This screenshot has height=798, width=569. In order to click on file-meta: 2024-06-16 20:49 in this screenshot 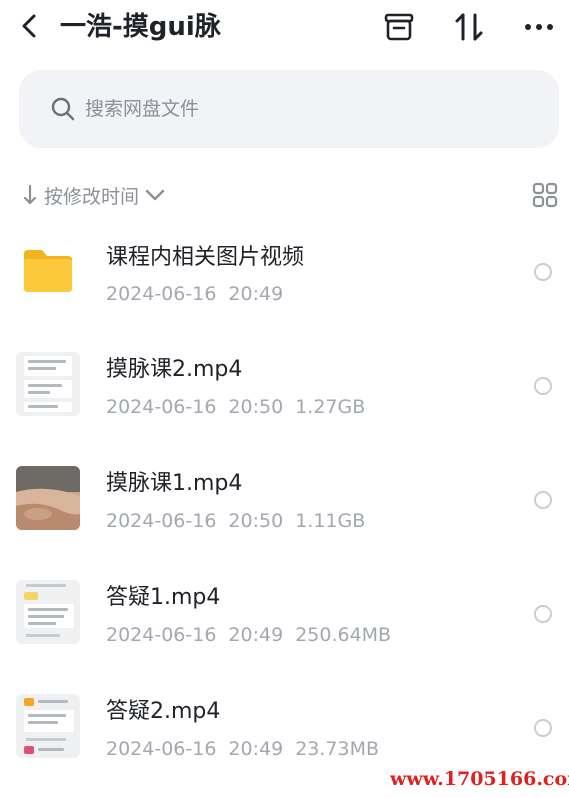, I will do `click(200, 294)`.